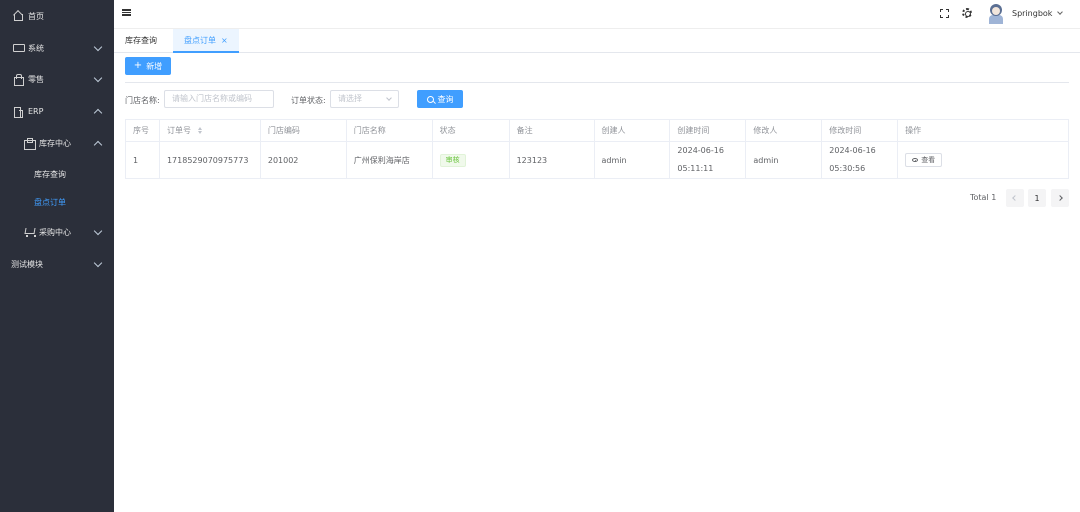  I want to click on sidebar-item-erp: ERP, so click(57, 111).